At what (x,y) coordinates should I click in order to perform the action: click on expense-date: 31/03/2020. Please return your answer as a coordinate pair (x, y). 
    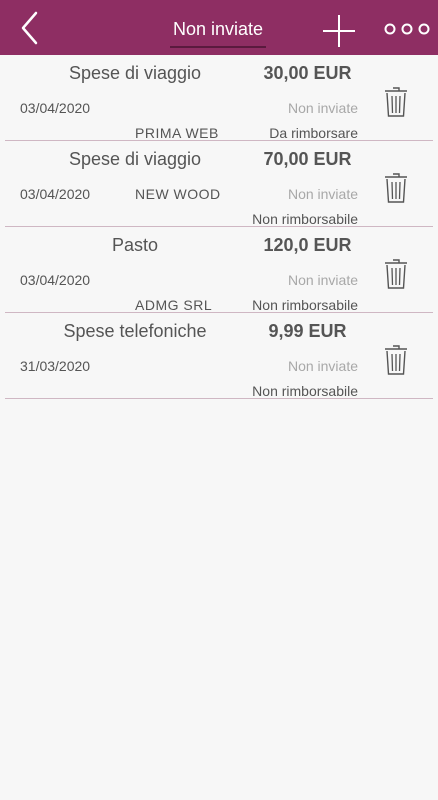
    Looking at the image, I should click on (55, 366).